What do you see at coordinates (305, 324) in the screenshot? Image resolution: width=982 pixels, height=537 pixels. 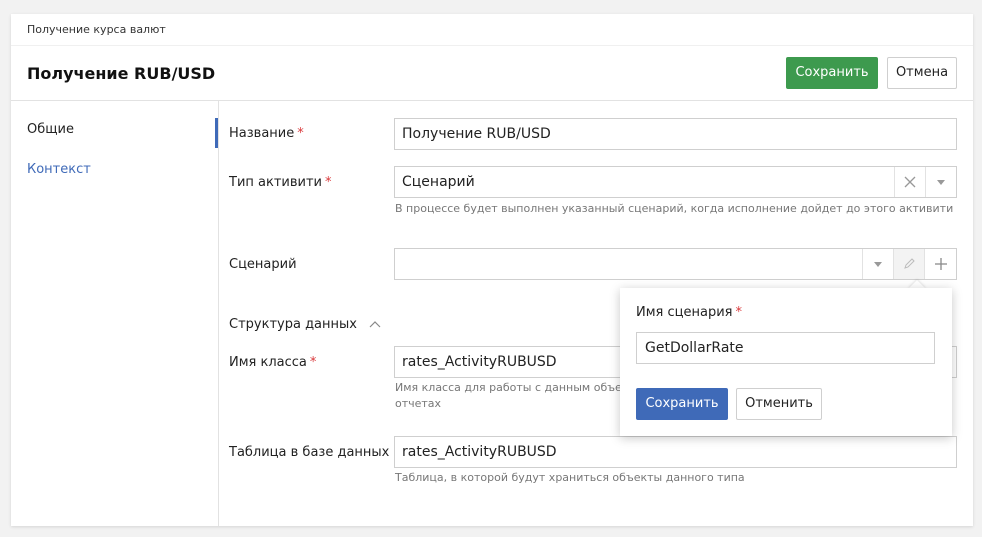 I see `data-structure-toggle: Структура данных` at bounding box center [305, 324].